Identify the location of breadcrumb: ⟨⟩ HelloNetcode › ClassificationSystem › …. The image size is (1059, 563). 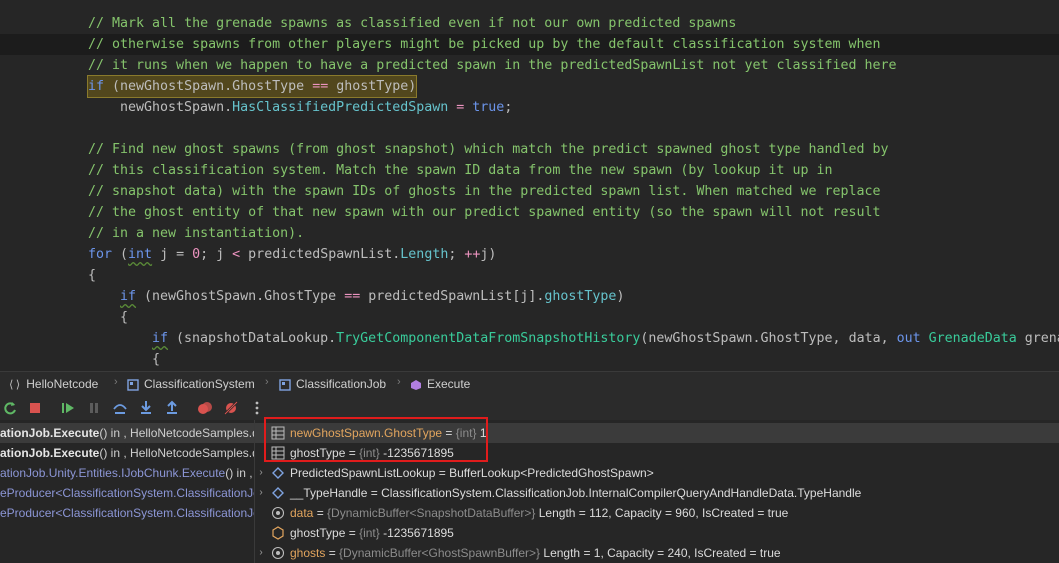
(529, 384).